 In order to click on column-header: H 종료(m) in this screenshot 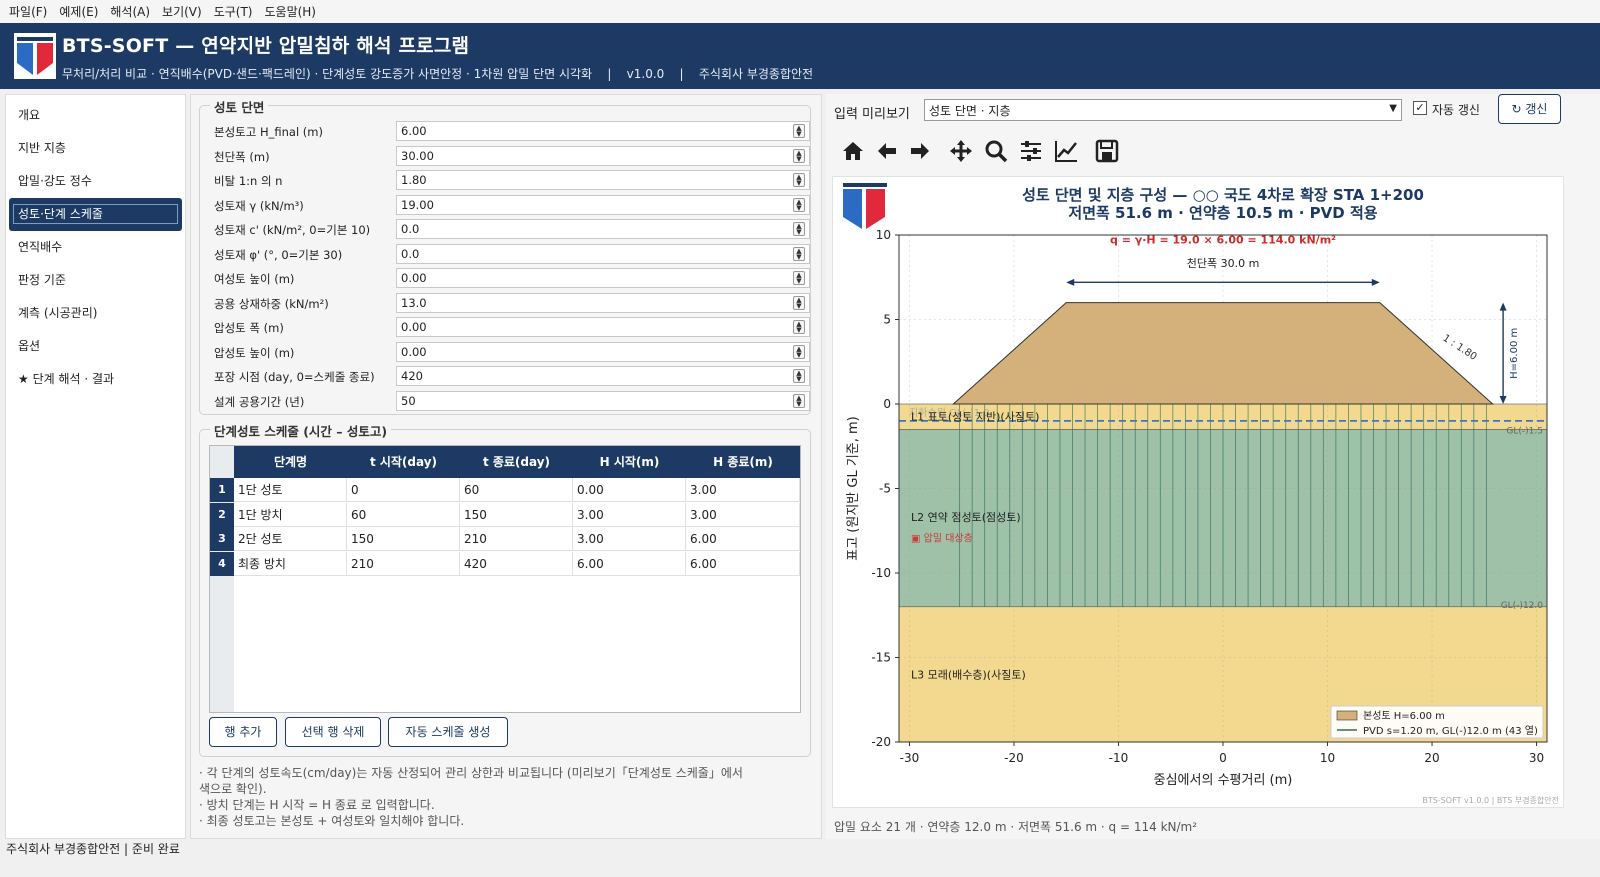, I will do `click(743, 462)`.